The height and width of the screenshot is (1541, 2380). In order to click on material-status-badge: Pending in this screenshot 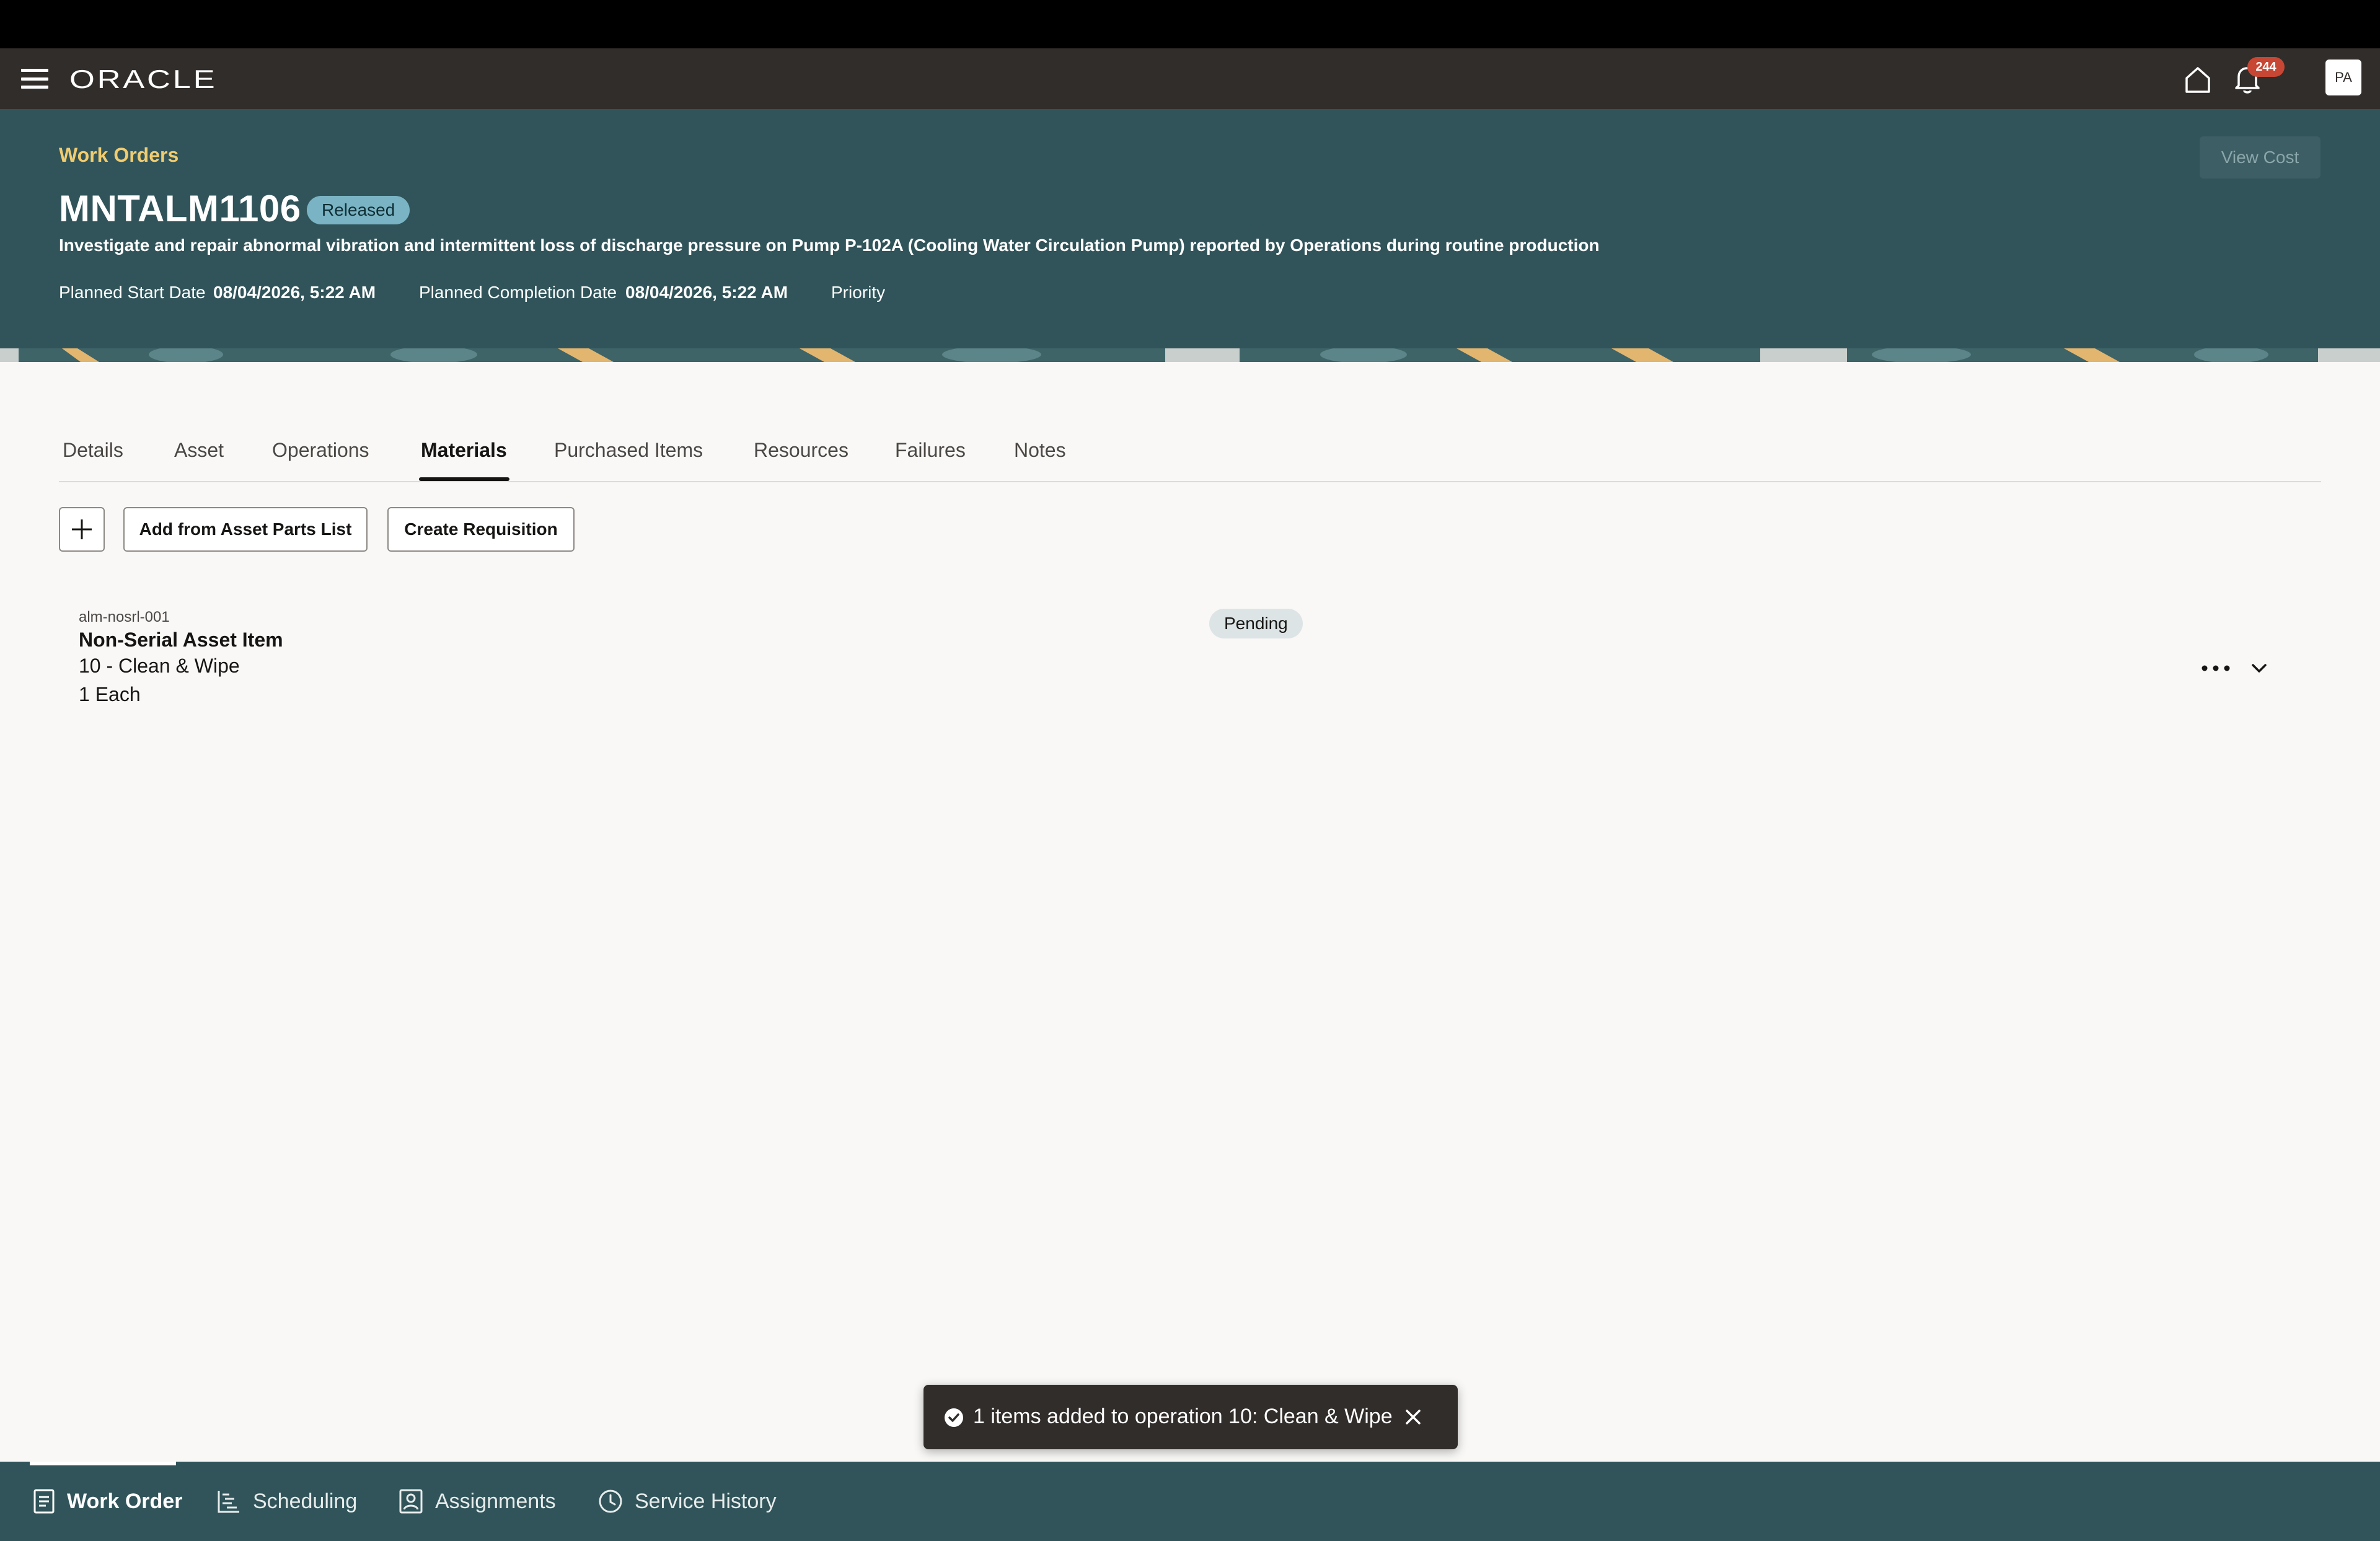, I will do `click(1256, 623)`.